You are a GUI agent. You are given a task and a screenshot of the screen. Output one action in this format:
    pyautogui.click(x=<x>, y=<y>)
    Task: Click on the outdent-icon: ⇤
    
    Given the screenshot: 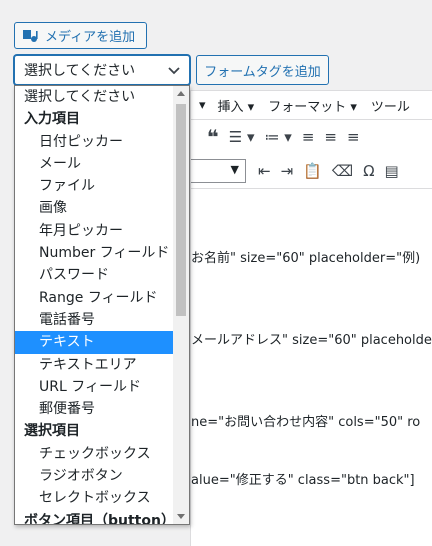 What is the action you would take?
    pyautogui.click(x=264, y=171)
    